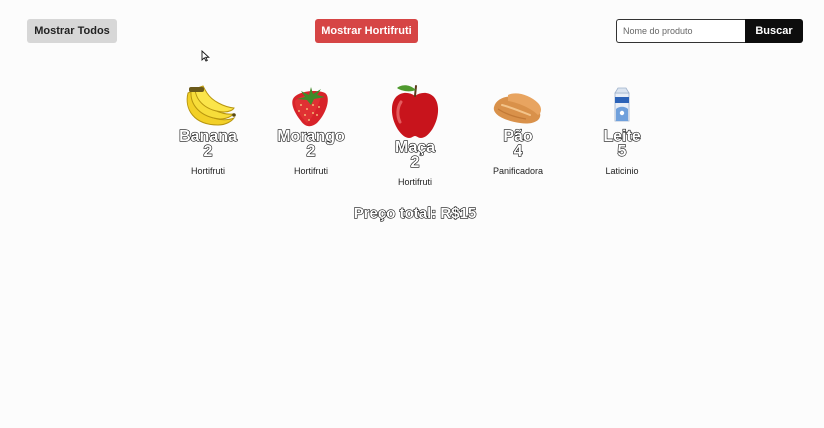 Image resolution: width=824 pixels, height=428 pixels. What do you see at coordinates (415, 213) in the screenshot?
I see `total-price: Preço total: R$15` at bounding box center [415, 213].